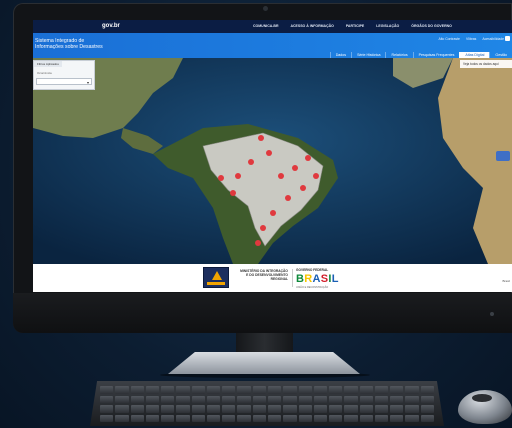 This screenshot has width=512, height=428. I want to click on map-tool-icon, so click(503, 156).